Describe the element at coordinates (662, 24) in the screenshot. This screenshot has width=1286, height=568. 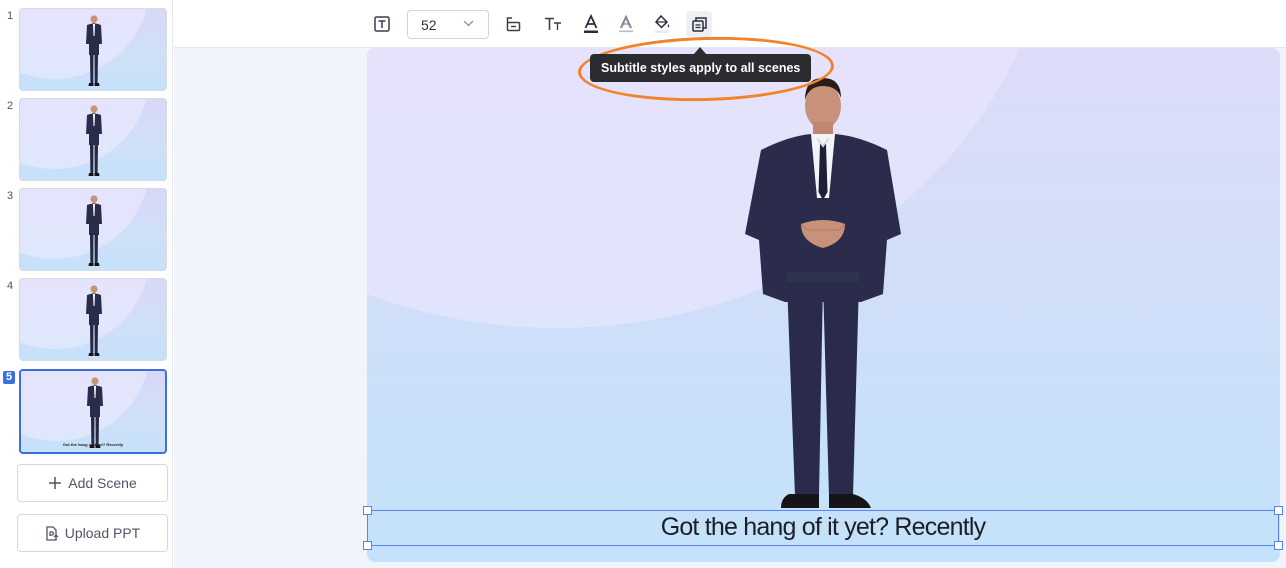
I see `fill-color-icon` at that location.